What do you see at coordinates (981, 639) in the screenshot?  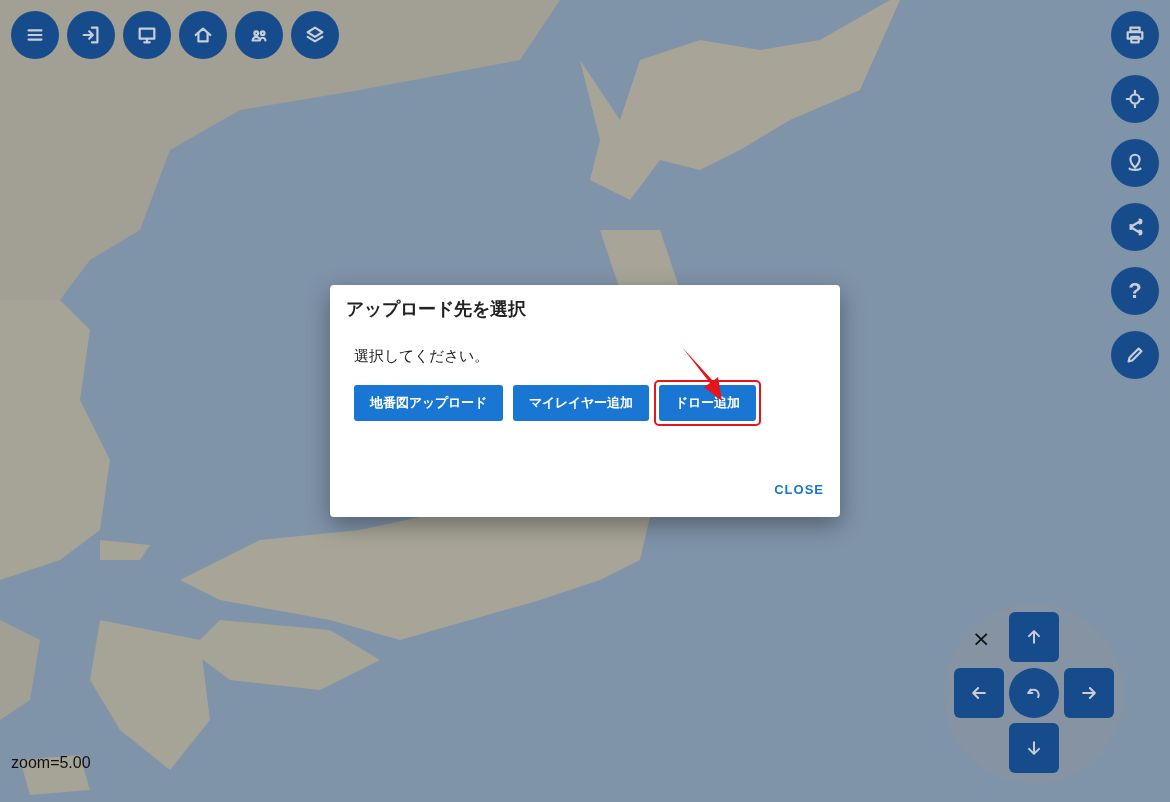 I see `close-button: ×` at bounding box center [981, 639].